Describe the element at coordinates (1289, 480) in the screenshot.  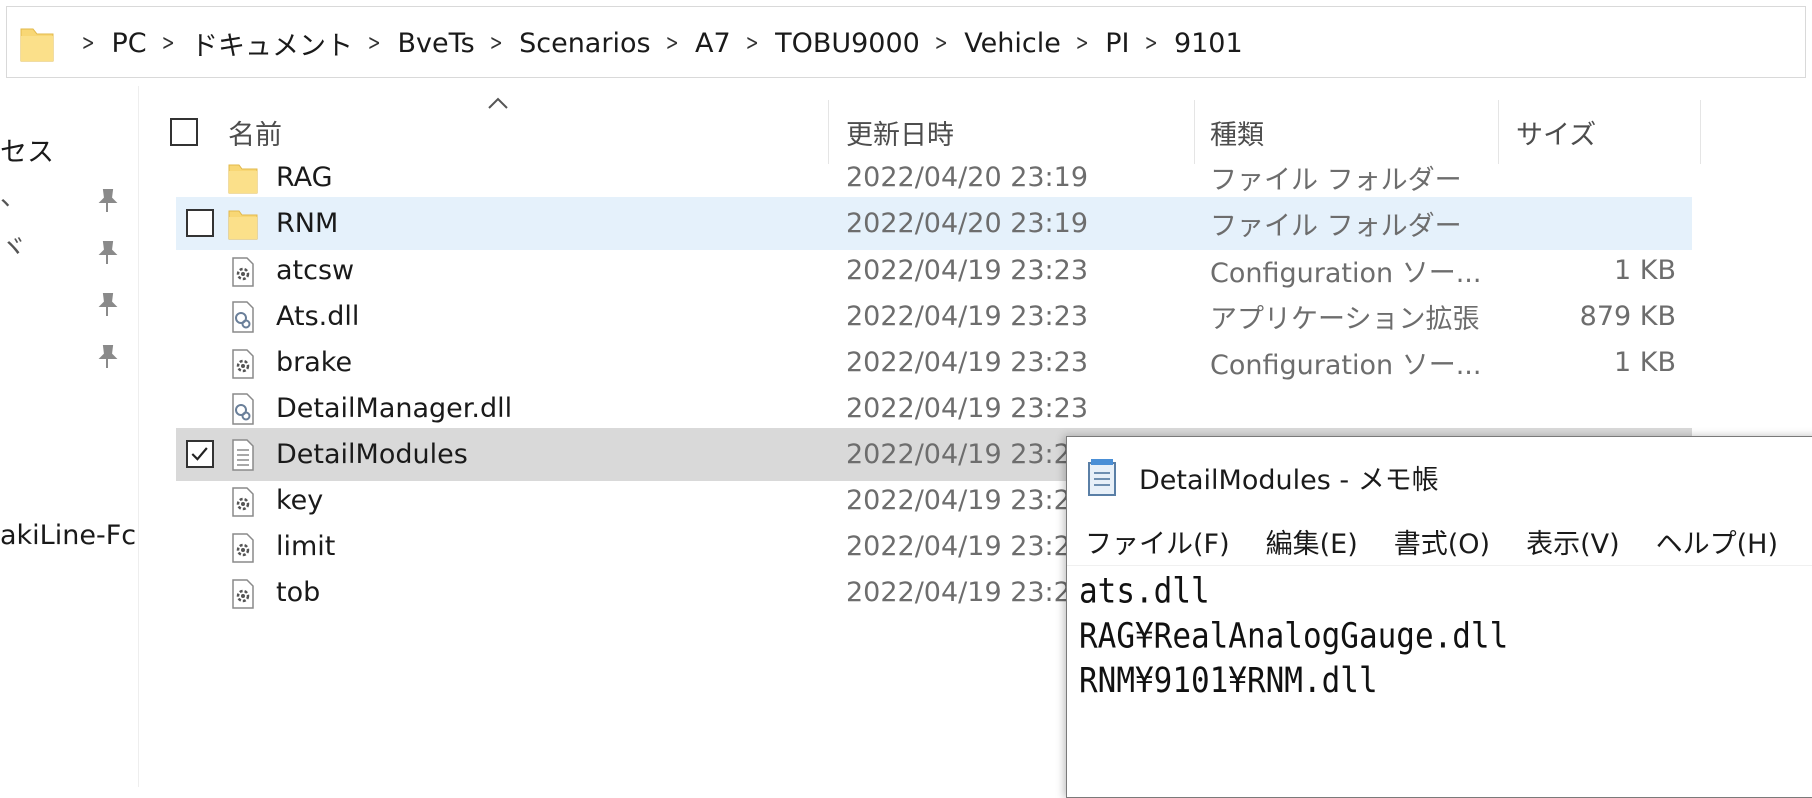
I see `notepad-title: DetailModules - メモ帳` at that location.